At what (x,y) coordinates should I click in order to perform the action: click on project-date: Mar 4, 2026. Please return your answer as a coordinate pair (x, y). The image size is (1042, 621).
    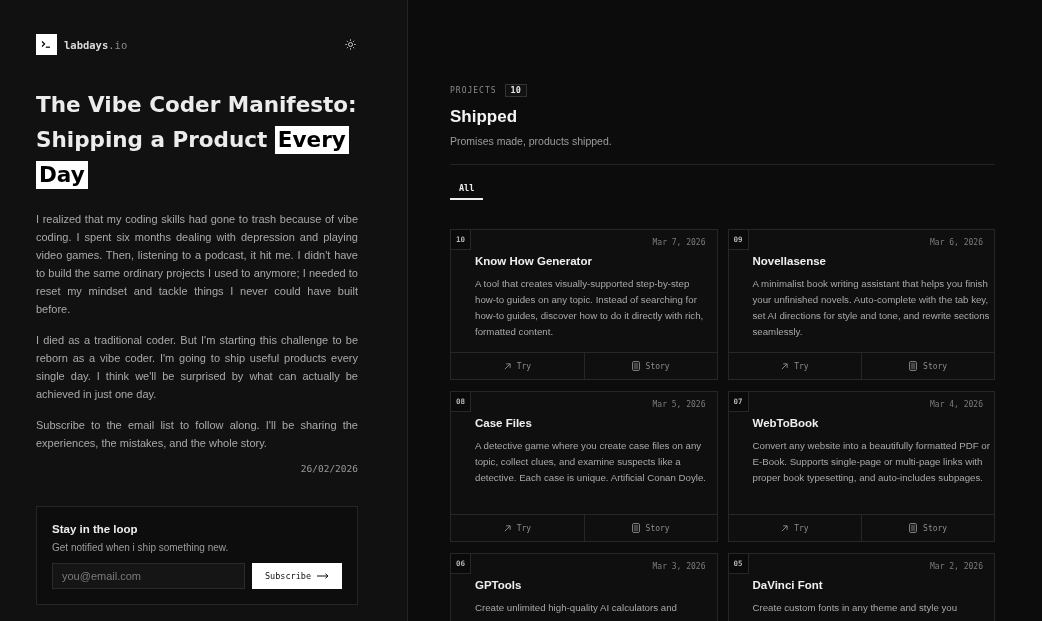
    Looking at the image, I should click on (957, 404).